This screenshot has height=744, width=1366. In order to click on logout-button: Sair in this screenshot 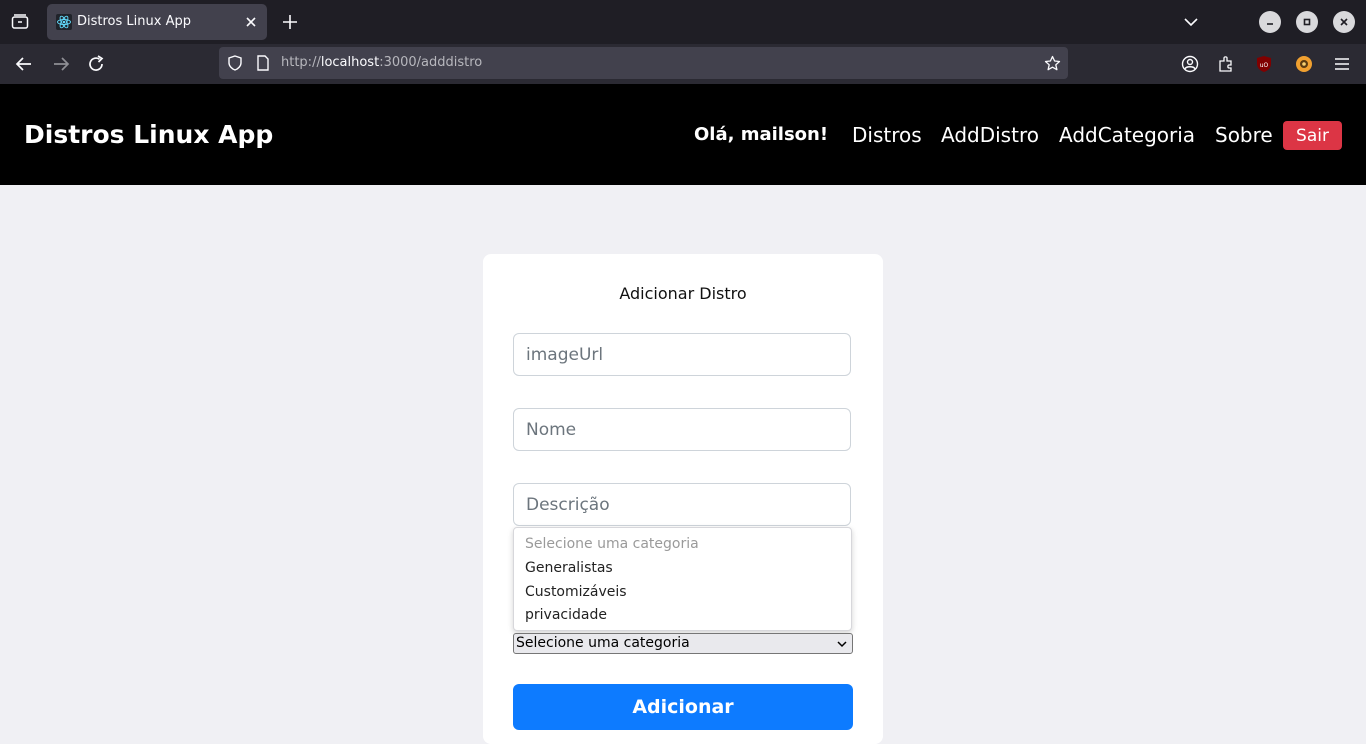, I will do `click(1312, 135)`.